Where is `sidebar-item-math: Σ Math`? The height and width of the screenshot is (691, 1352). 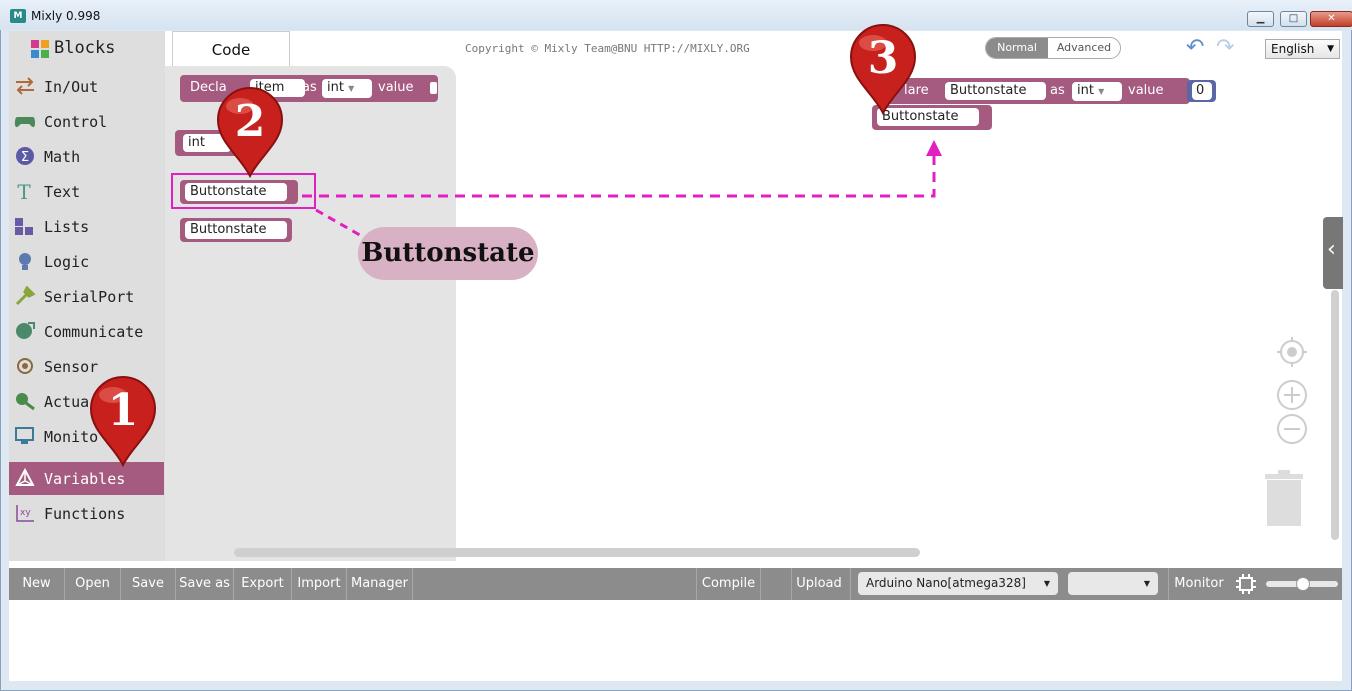 sidebar-item-math: Σ Math is located at coordinates (86, 156).